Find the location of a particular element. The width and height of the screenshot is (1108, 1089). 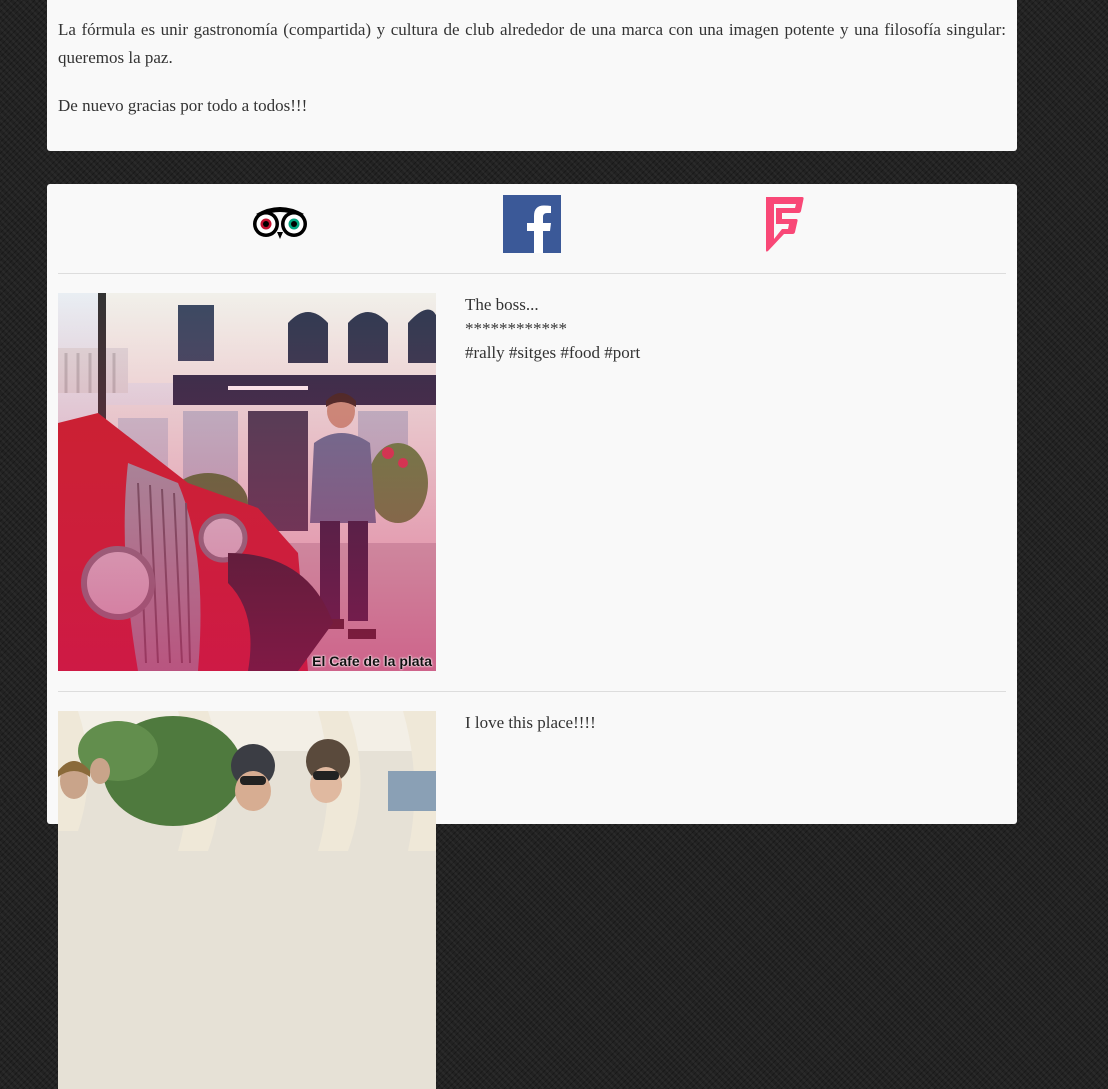

post-hashtags: #rally #sitges #food #port is located at coordinates (730, 353).